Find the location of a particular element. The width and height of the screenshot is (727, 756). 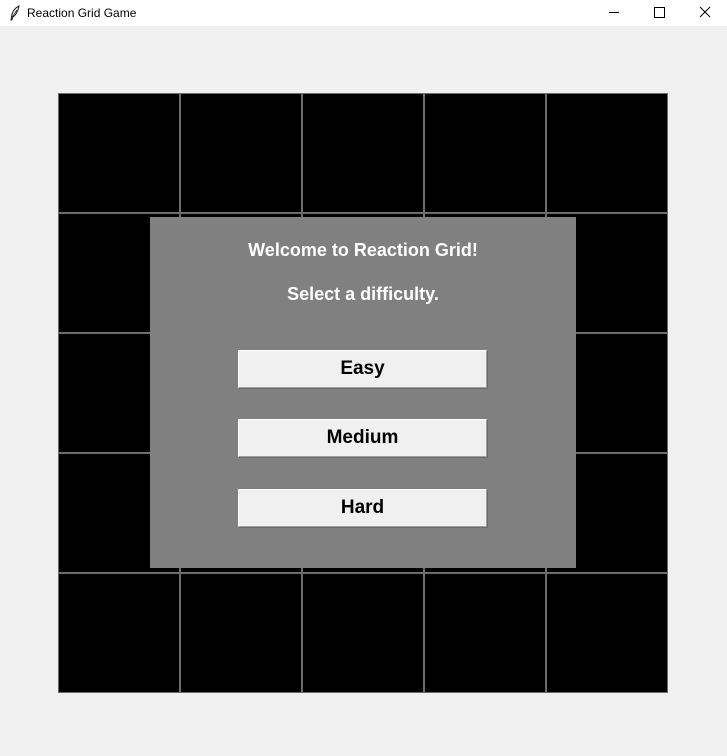

maximize-icon is located at coordinates (659, 12).